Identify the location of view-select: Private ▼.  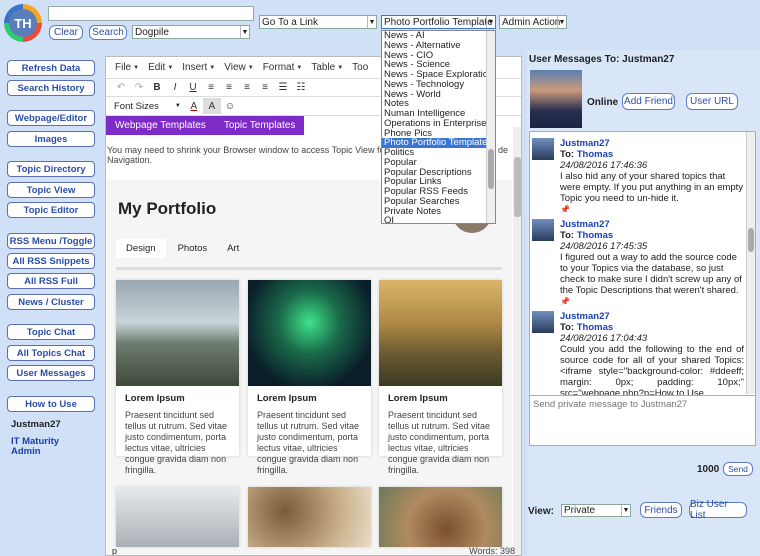
(596, 510).